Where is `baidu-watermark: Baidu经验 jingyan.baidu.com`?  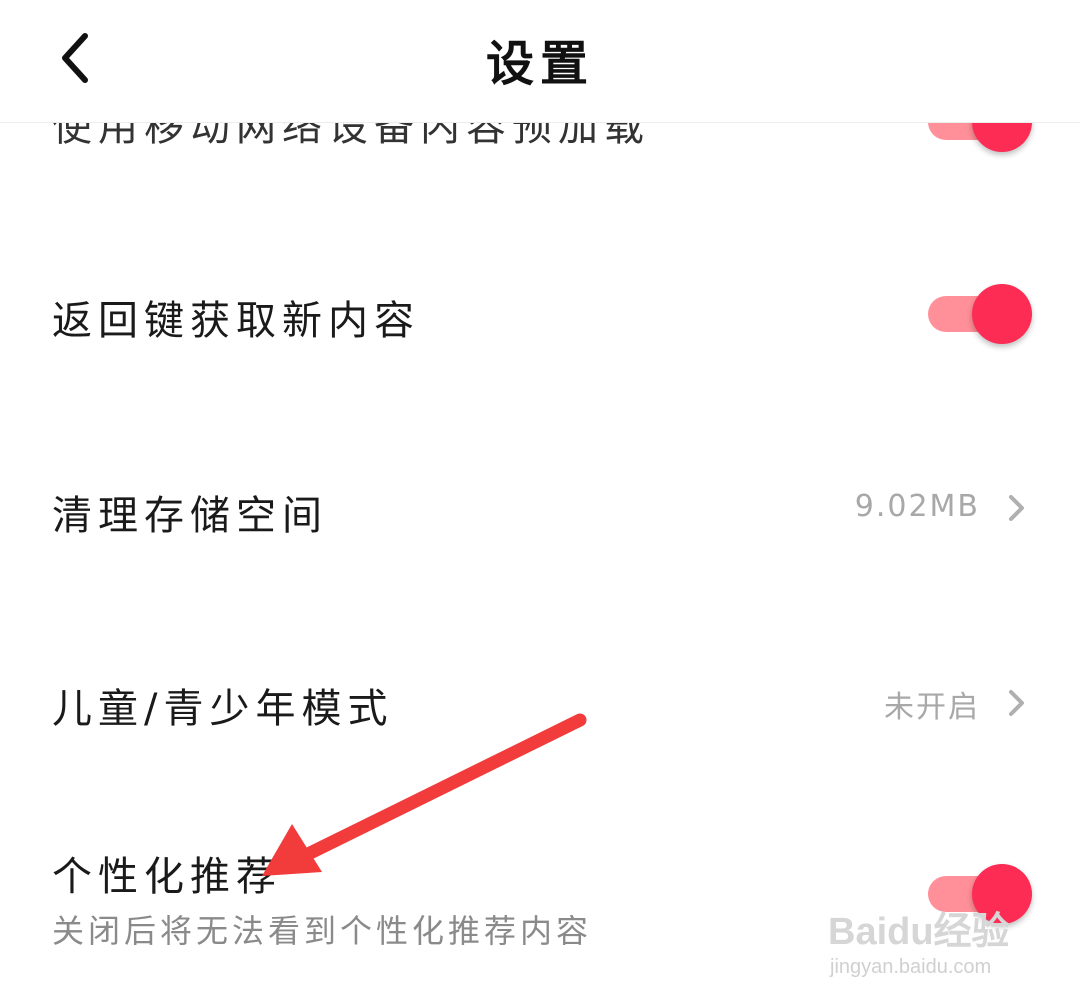 baidu-watermark: Baidu经验 jingyan.baidu.com is located at coordinates (938, 945).